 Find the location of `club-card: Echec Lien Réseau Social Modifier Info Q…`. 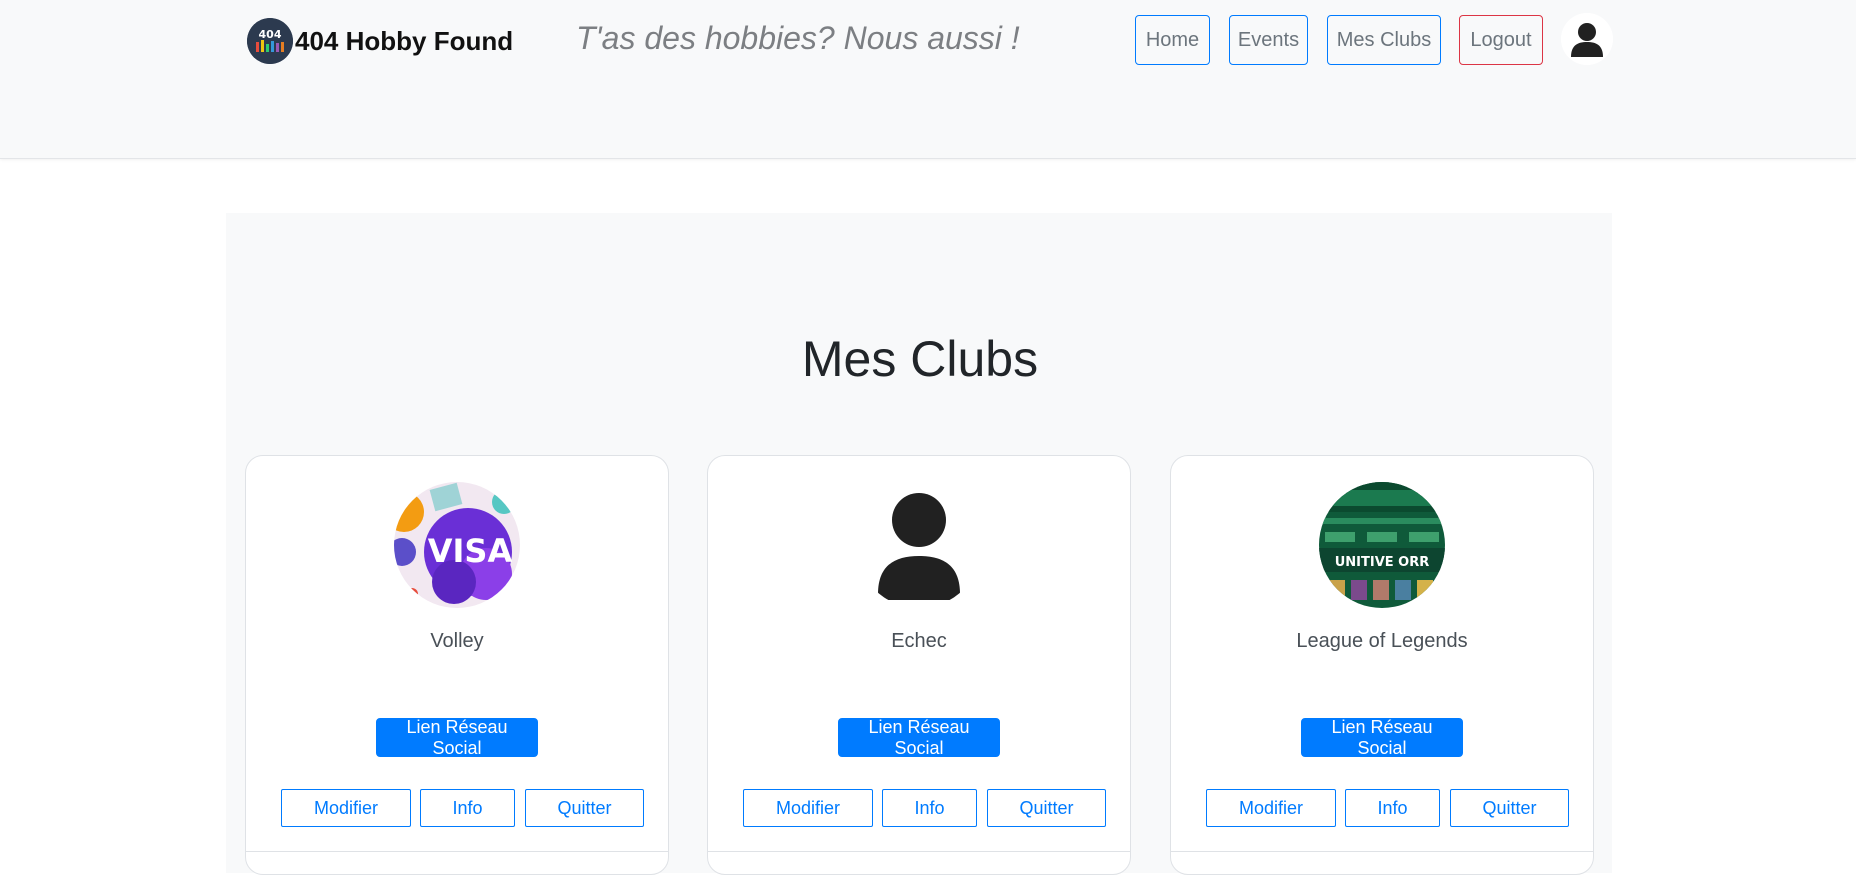

club-card: Echec Lien Réseau Social Modifier Info Q… is located at coordinates (919, 665).